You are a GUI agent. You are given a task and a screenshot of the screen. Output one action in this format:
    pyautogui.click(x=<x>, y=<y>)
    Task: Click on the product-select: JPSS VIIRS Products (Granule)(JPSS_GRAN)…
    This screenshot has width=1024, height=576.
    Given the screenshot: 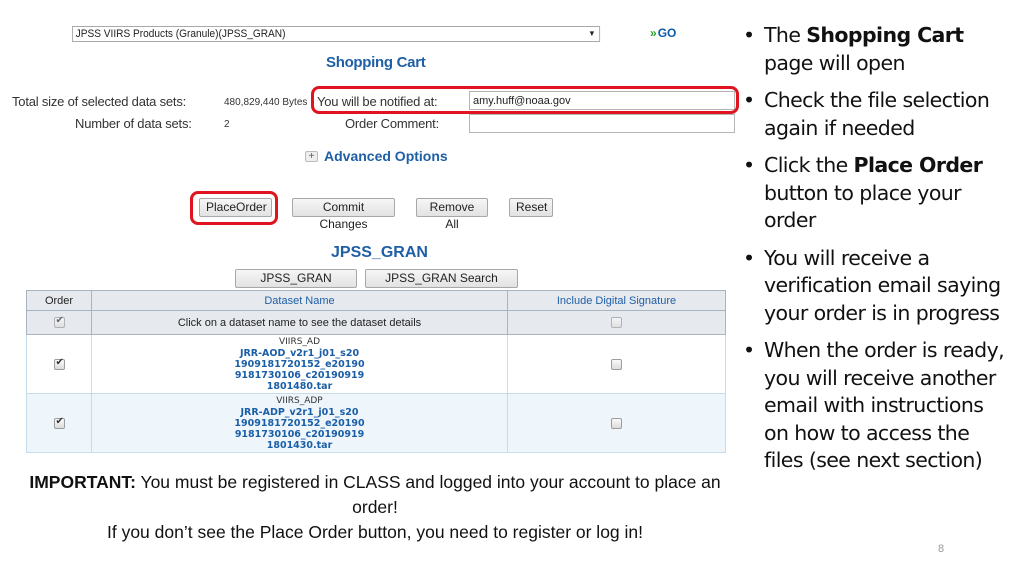 What is the action you would take?
    pyautogui.click(x=336, y=34)
    